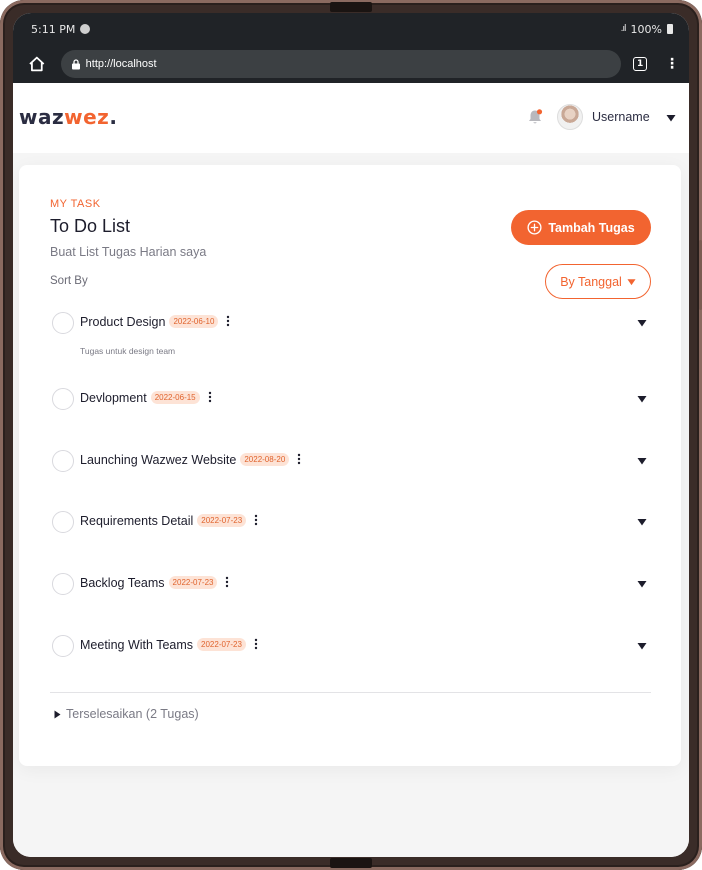  I want to click on page-title: To Do List, so click(90, 226).